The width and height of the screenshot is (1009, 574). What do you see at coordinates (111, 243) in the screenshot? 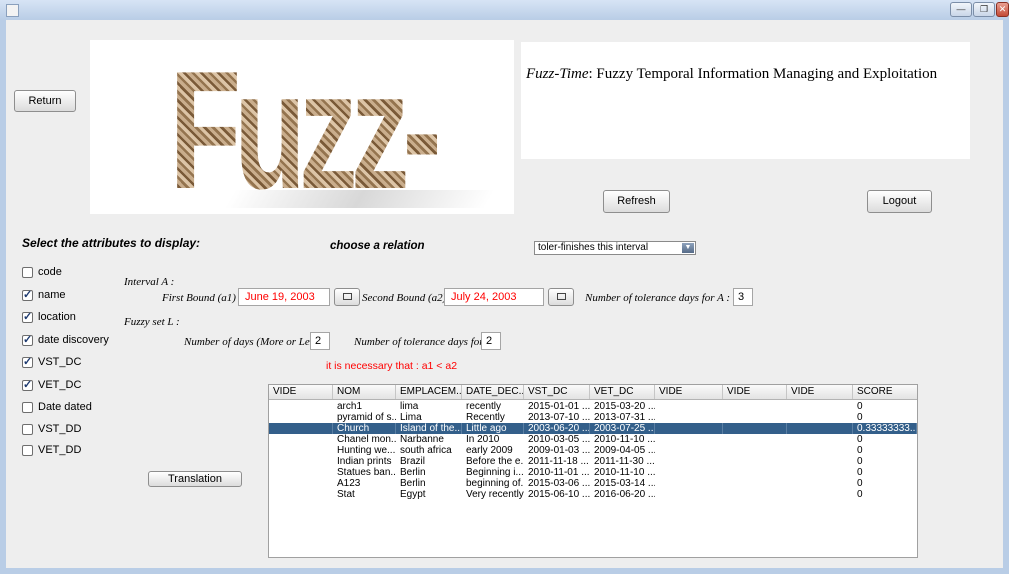
I see `attributes-heading: Select the attributes to display:` at bounding box center [111, 243].